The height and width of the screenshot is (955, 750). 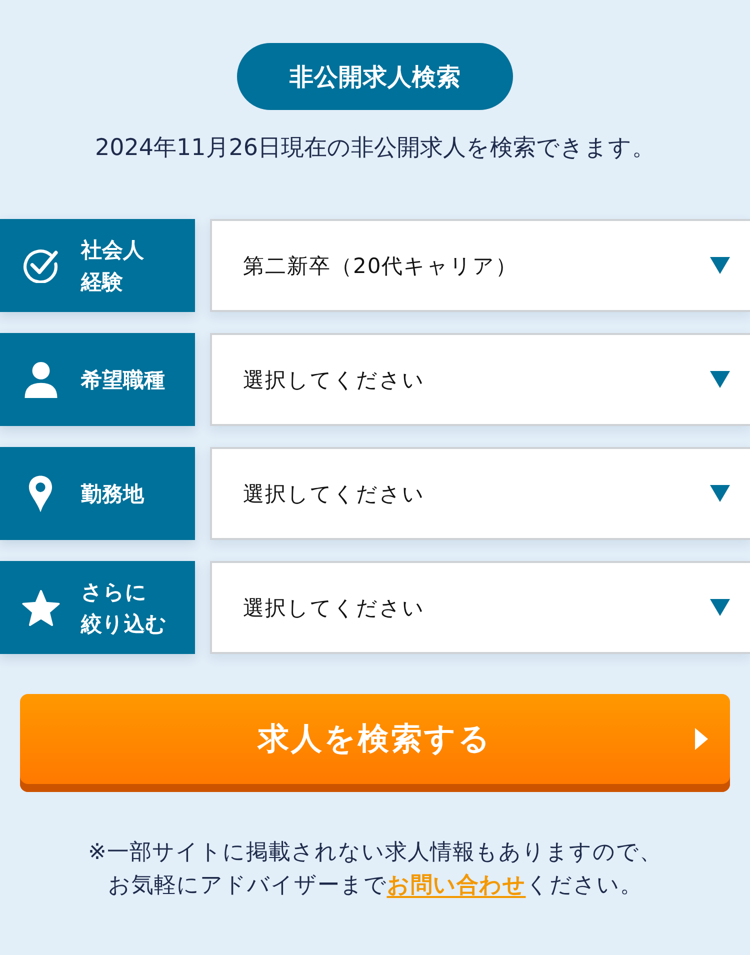 What do you see at coordinates (112, 250) in the screenshot?
I see `filter-label-text: 社会人` at bounding box center [112, 250].